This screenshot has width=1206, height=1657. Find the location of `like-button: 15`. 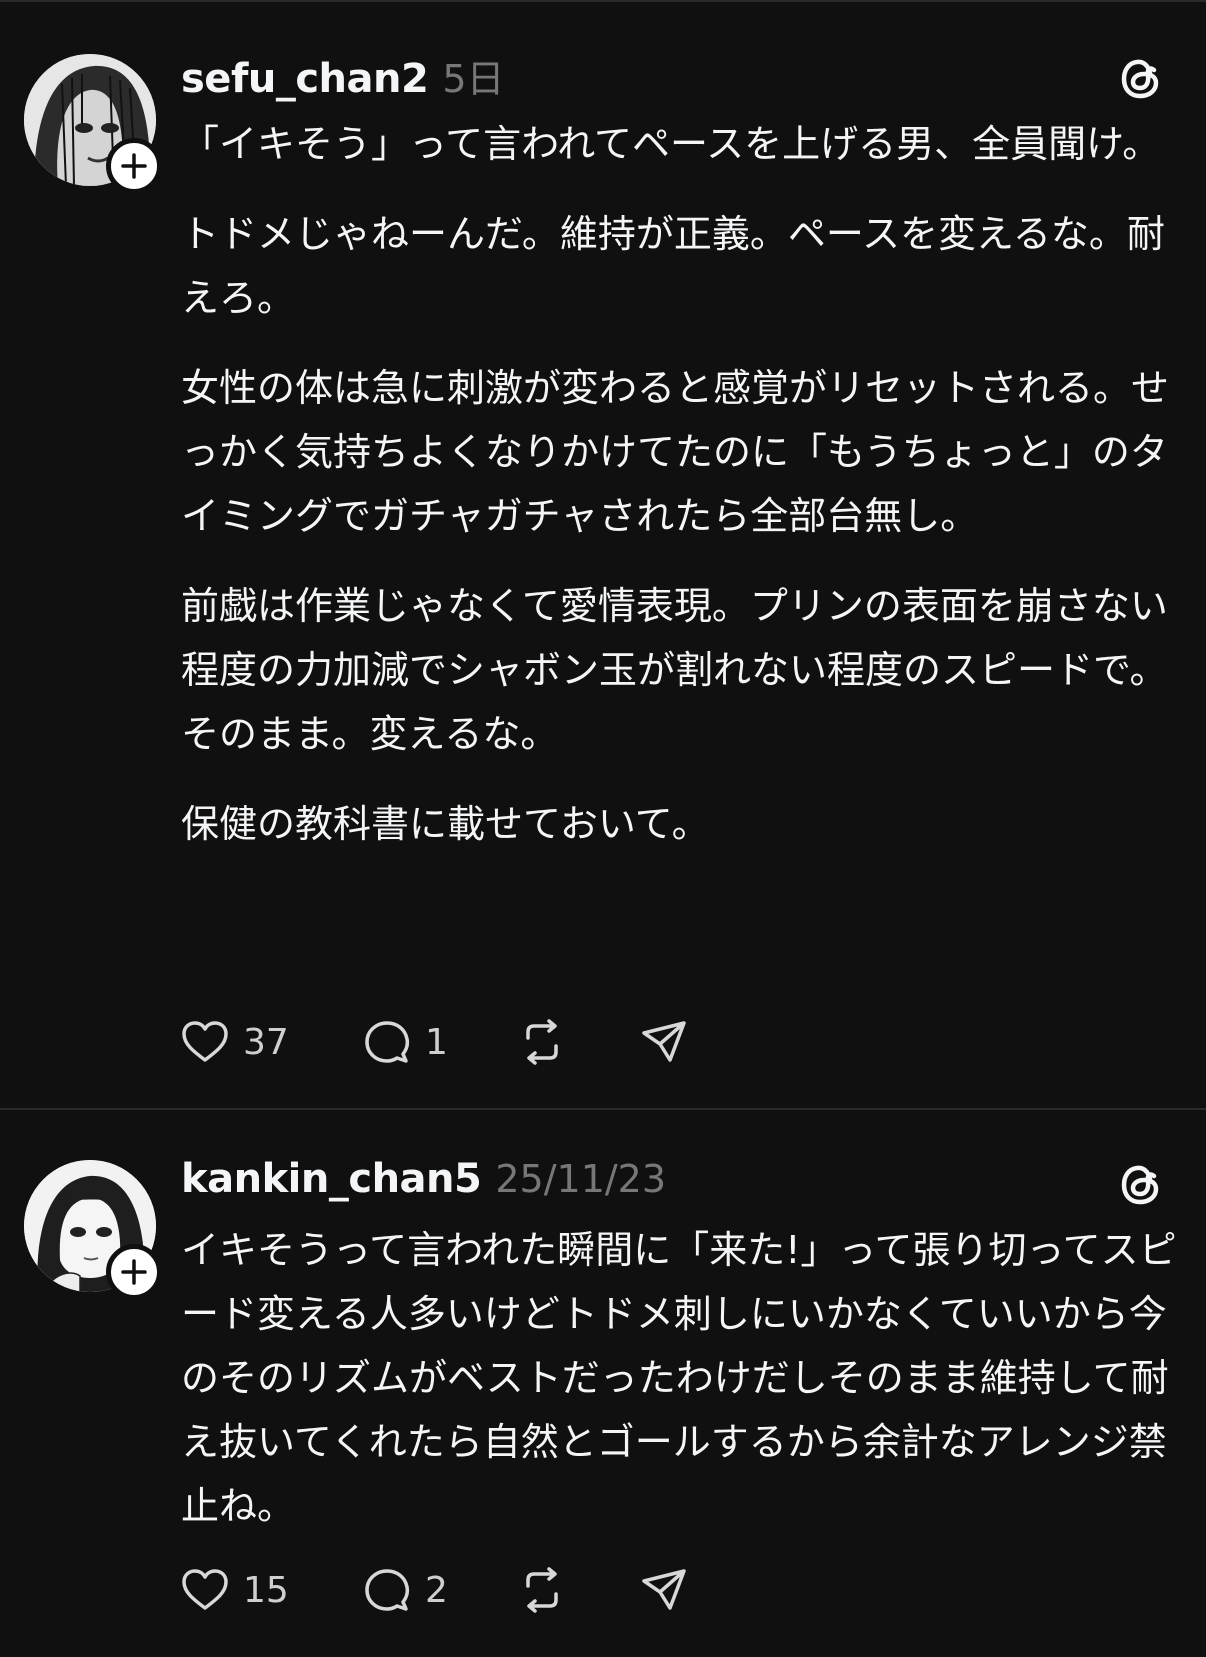

like-button: 15 is located at coordinates (270, 1590).